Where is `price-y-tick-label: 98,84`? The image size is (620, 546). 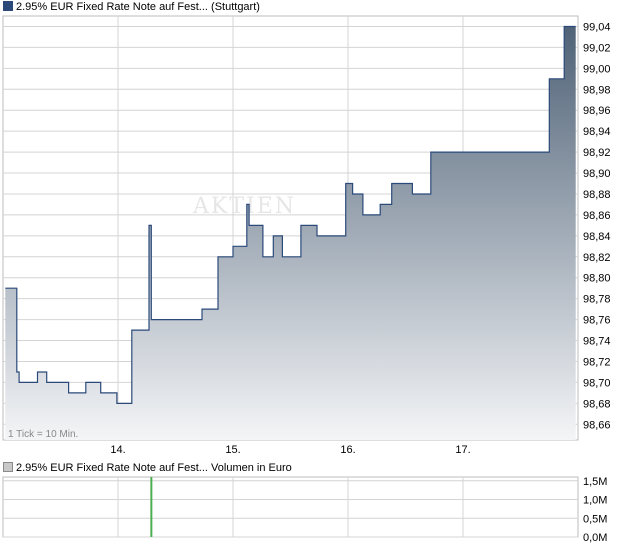 price-y-tick-label: 98,84 is located at coordinates (597, 237).